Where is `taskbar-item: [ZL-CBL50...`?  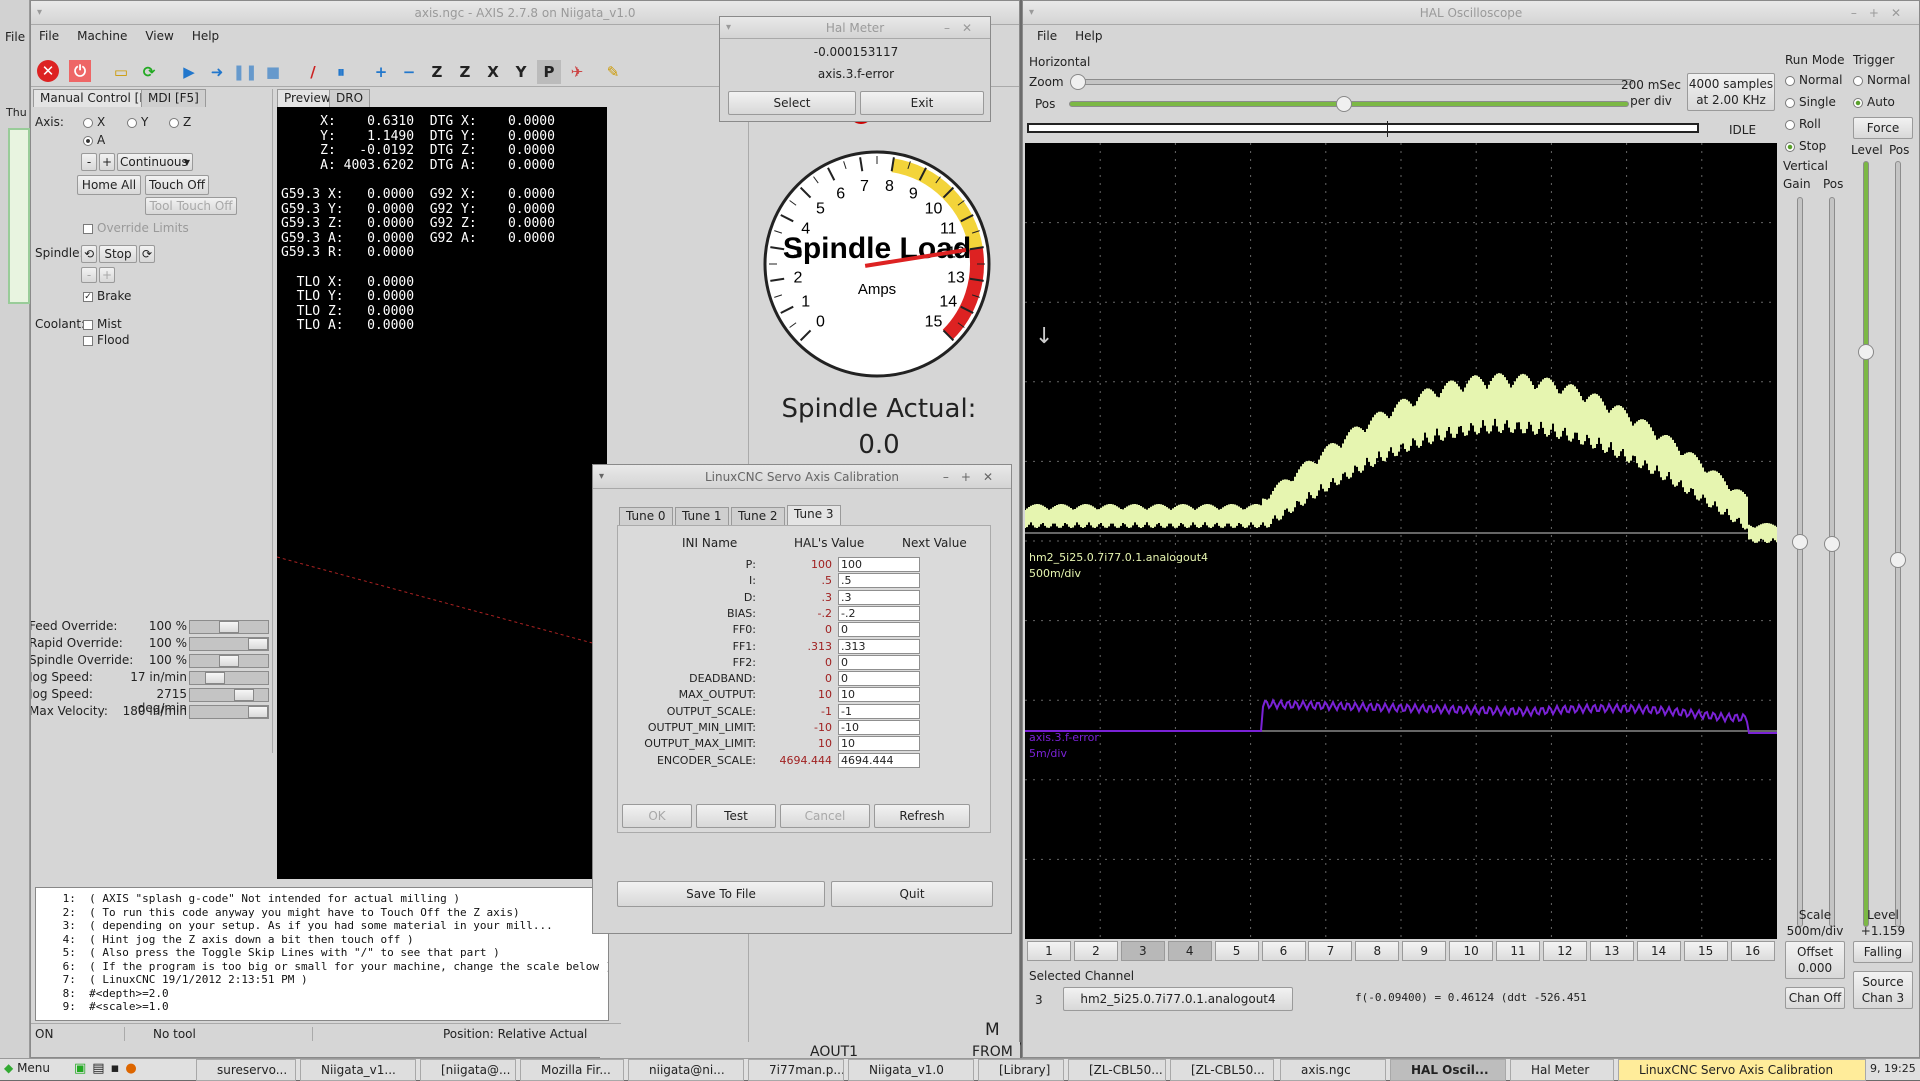 taskbar-item: [ZL-CBL50... is located at coordinates (1222, 1070).